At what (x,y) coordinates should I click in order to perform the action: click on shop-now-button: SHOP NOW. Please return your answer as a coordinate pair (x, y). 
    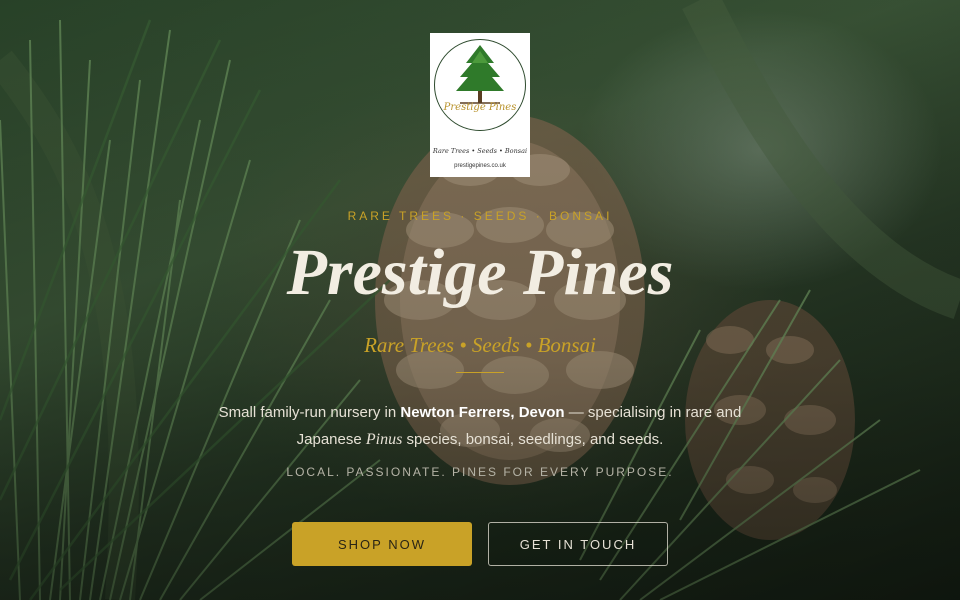
    Looking at the image, I should click on (382, 544).